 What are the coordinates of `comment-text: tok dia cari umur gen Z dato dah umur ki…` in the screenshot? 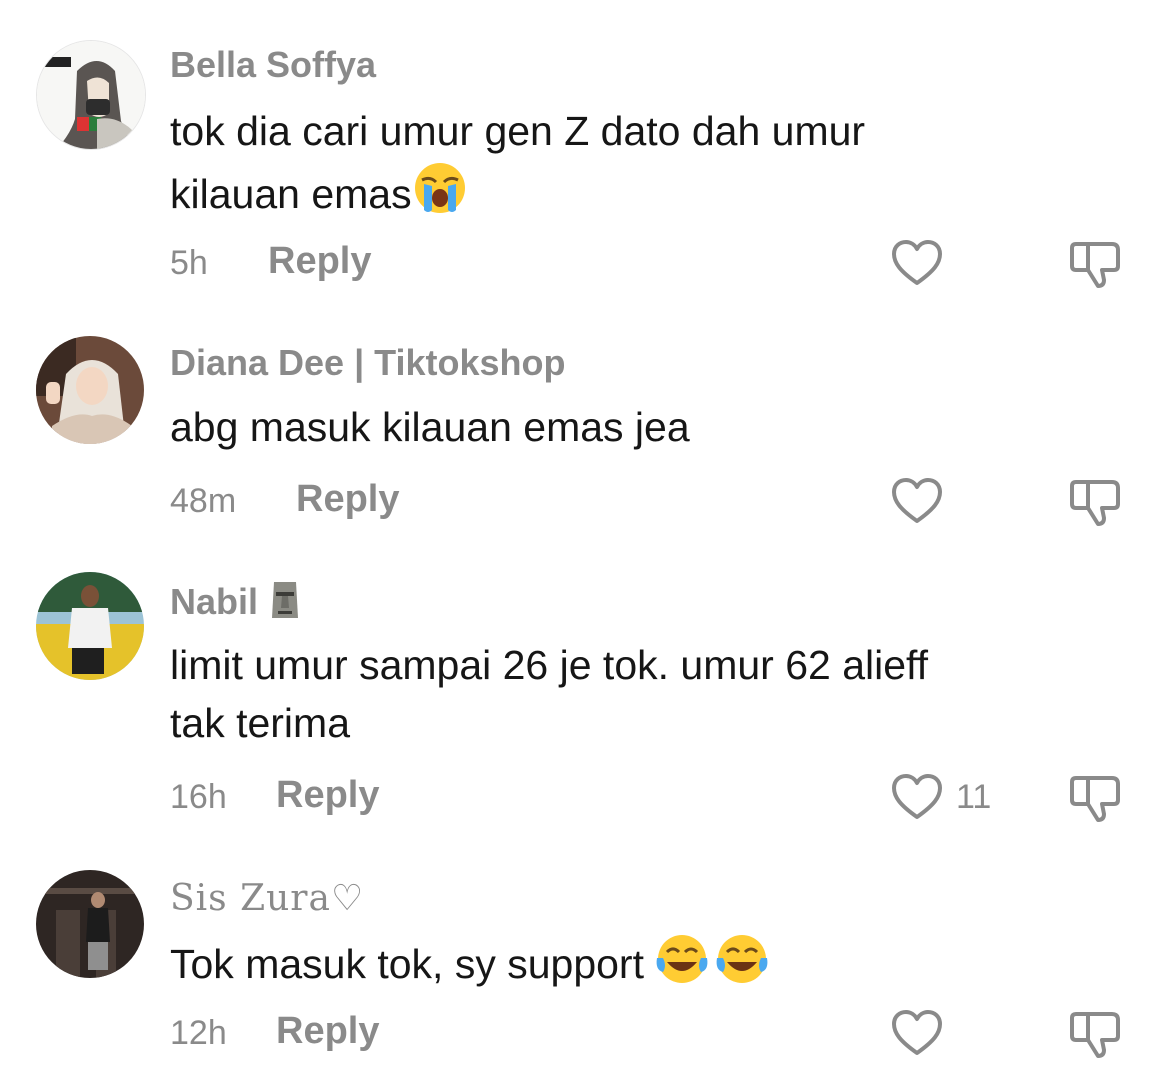 It's located at (620, 166).